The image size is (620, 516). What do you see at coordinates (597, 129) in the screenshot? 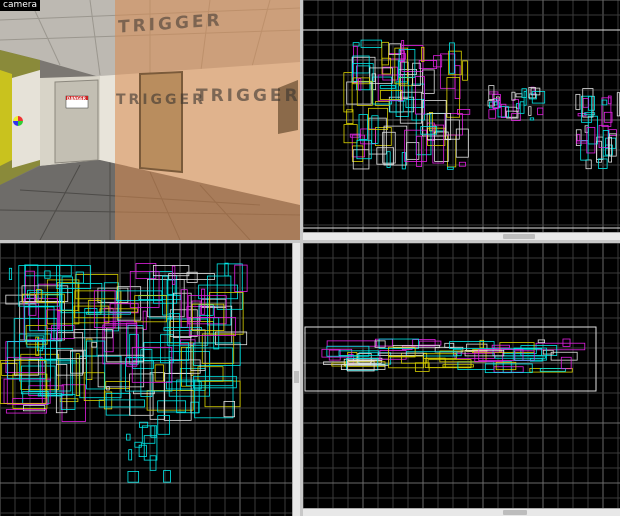
I see `brush-wireframes-right` at bounding box center [597, 129].